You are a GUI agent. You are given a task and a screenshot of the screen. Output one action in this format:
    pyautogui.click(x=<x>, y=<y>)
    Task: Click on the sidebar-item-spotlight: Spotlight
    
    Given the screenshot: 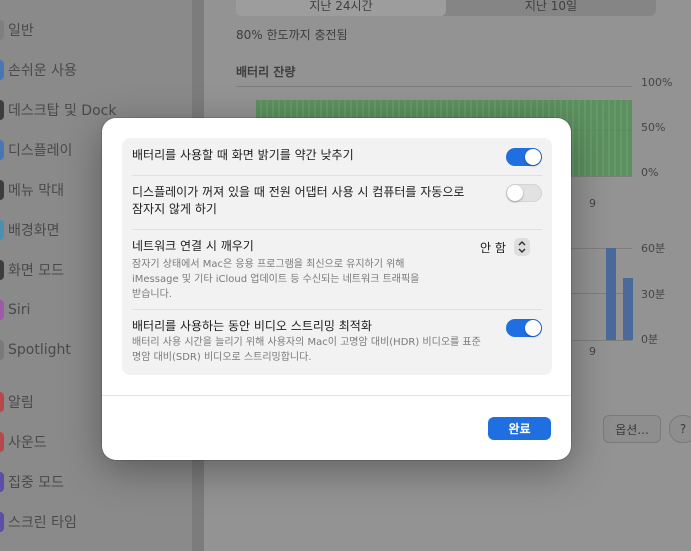 What is the action you would take?
    pyautogui.click(x=35, y=350)
    